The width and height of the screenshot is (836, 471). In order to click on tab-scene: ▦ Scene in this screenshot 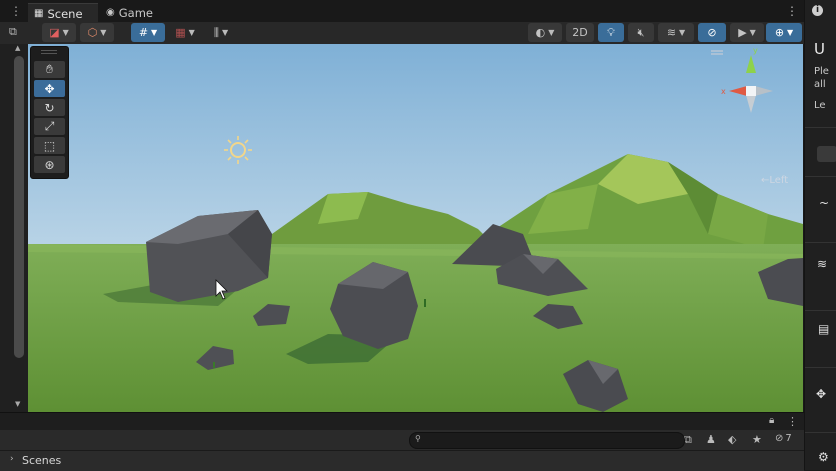, I will do `click(63, 13)`.